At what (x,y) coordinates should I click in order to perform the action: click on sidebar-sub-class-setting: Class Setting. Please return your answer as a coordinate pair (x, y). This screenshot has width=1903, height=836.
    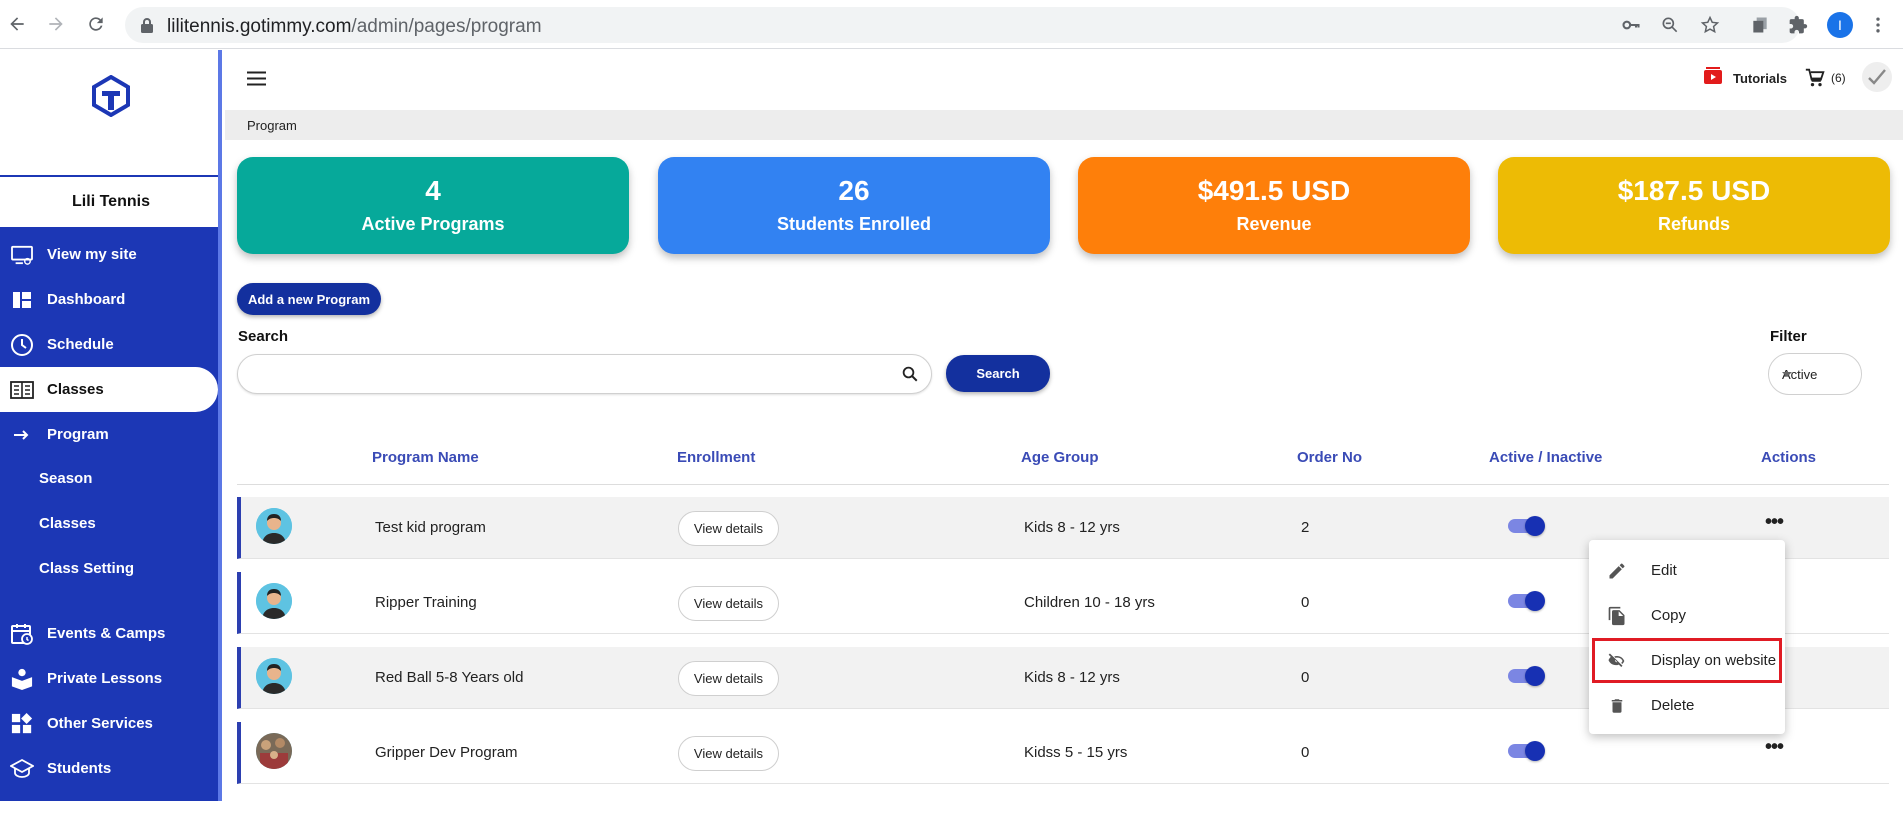
    Looking at the image, I should click on (86, 568).